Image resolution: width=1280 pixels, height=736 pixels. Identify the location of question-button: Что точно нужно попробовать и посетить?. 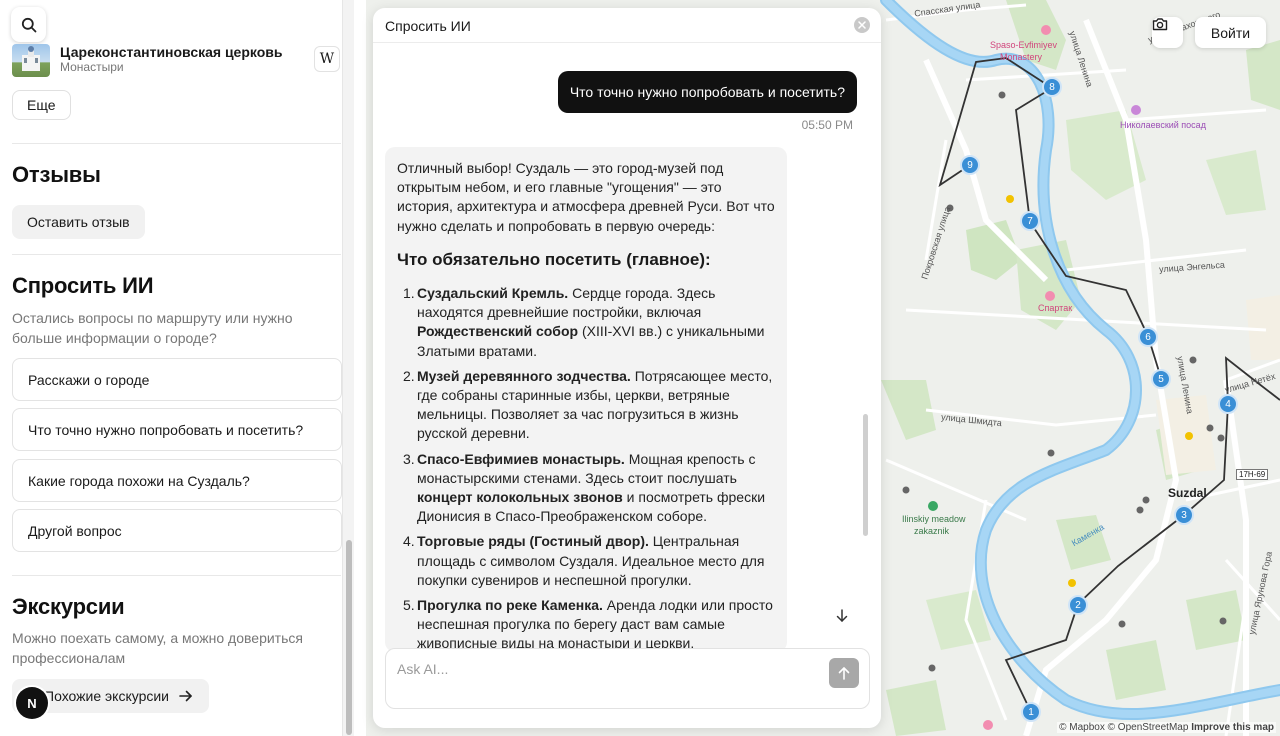
(177, 429).